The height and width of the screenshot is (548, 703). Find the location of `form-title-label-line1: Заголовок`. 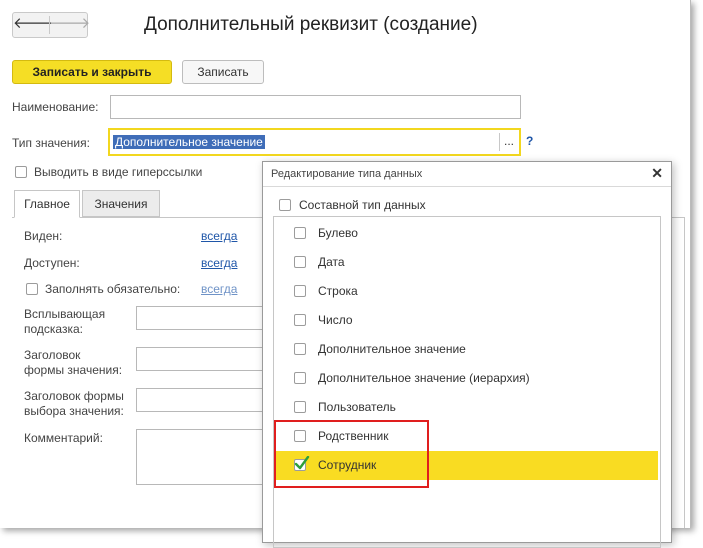

form-title-label-line1: Заголовок is located at coordinates (52, 355).